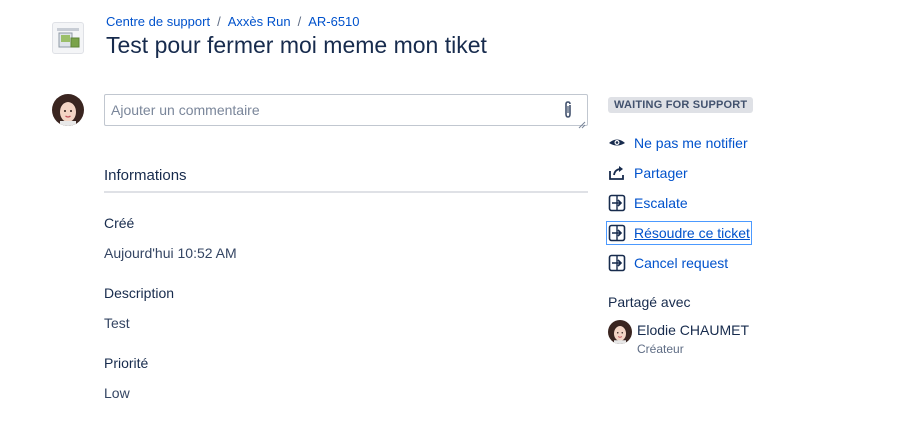 This screenshot has width=908, height=439. I want to click on cancel-request-link: Cancel request, so click(668, 263).